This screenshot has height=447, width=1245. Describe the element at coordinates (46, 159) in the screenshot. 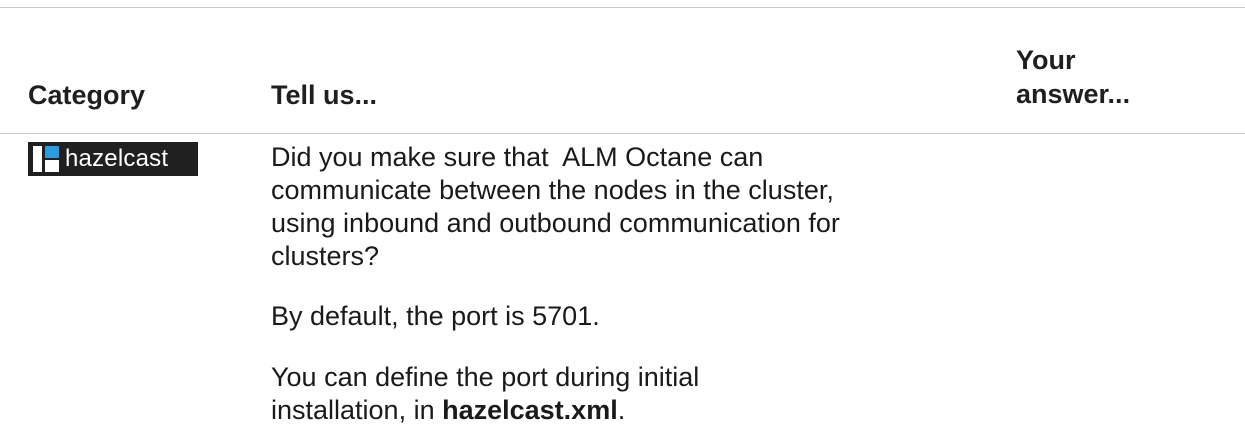

I see `hazelcast-logo-icon` at that location.